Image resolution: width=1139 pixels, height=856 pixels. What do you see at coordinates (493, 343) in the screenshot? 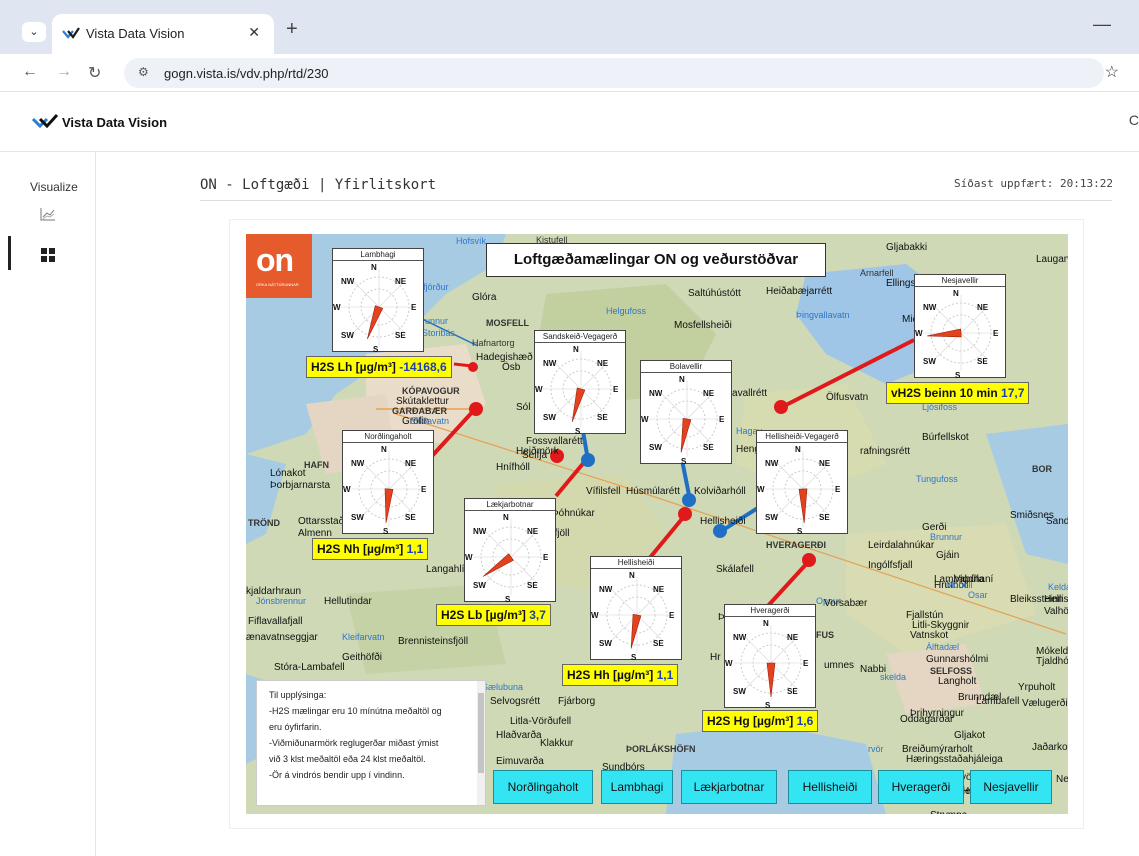
I see `place-name: Hafnartorg` at bounding box center [493, 343].